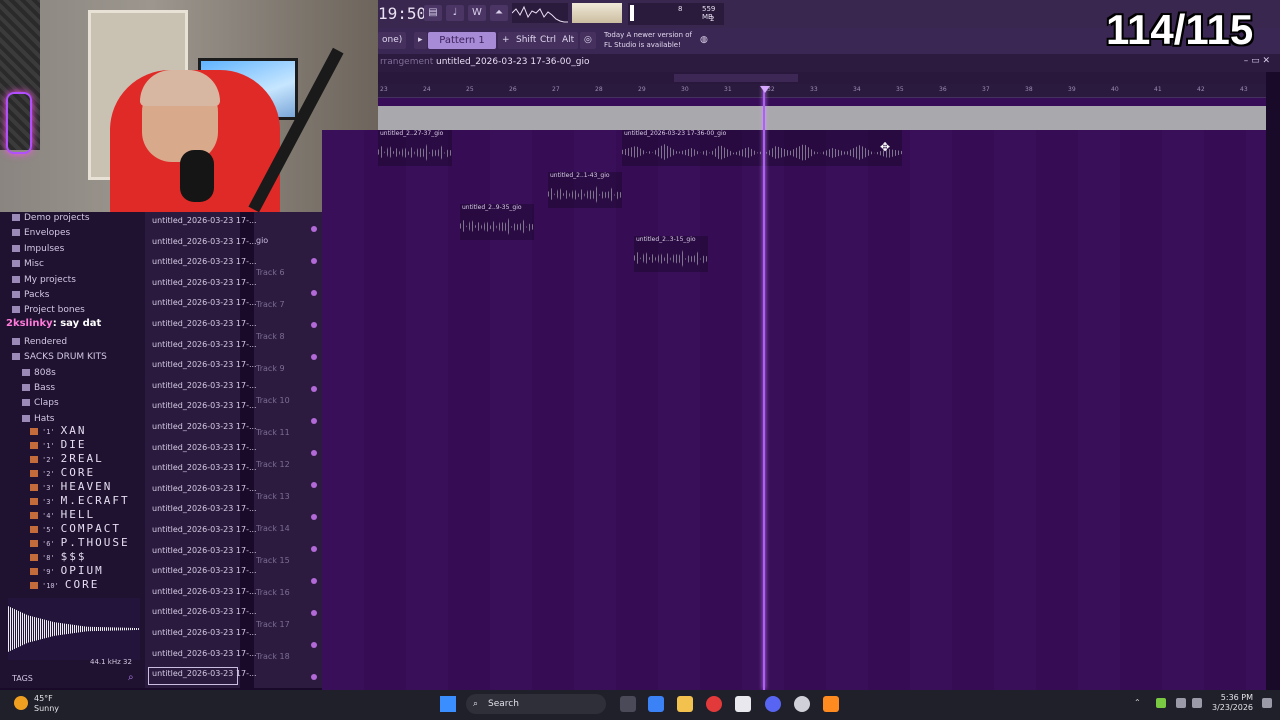 This screenshot has width=1280, height=720. I want to click on windows-start-icon, so click(448, 704).